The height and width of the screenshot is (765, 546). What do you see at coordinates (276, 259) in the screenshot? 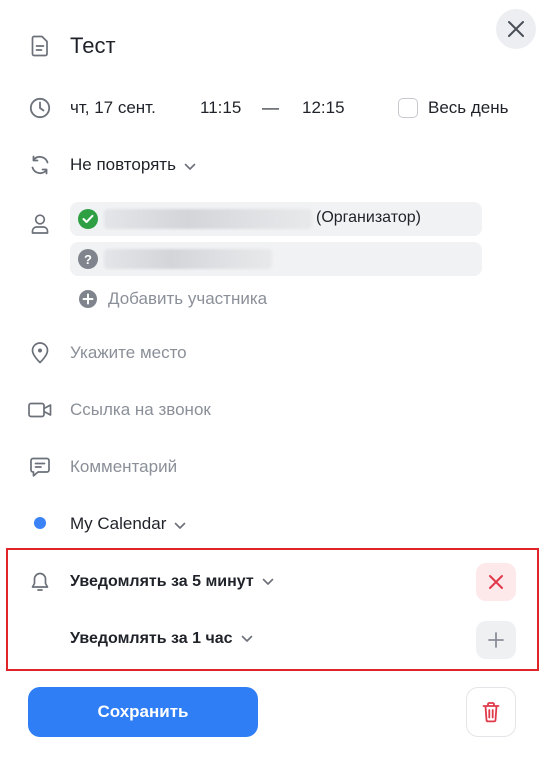
I see `participant-item: ?` at bounding box center [276, 259].